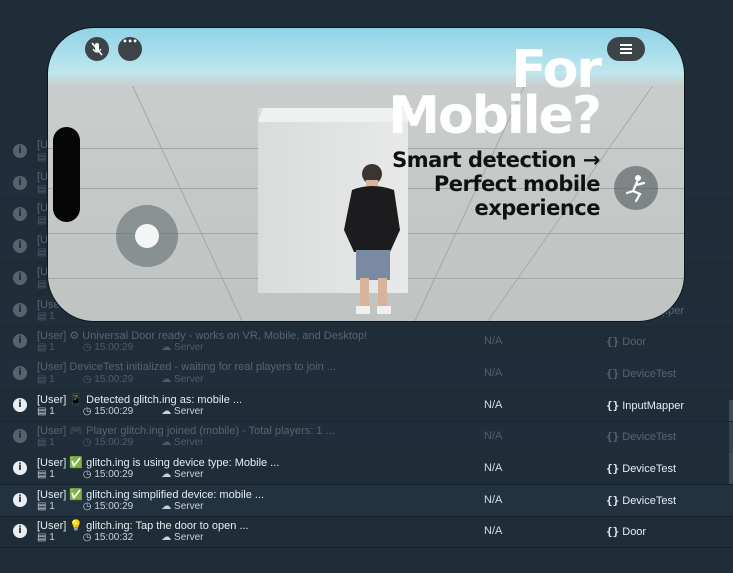  I want to click on headline-mobile: Mobile?, so click(495, 116).